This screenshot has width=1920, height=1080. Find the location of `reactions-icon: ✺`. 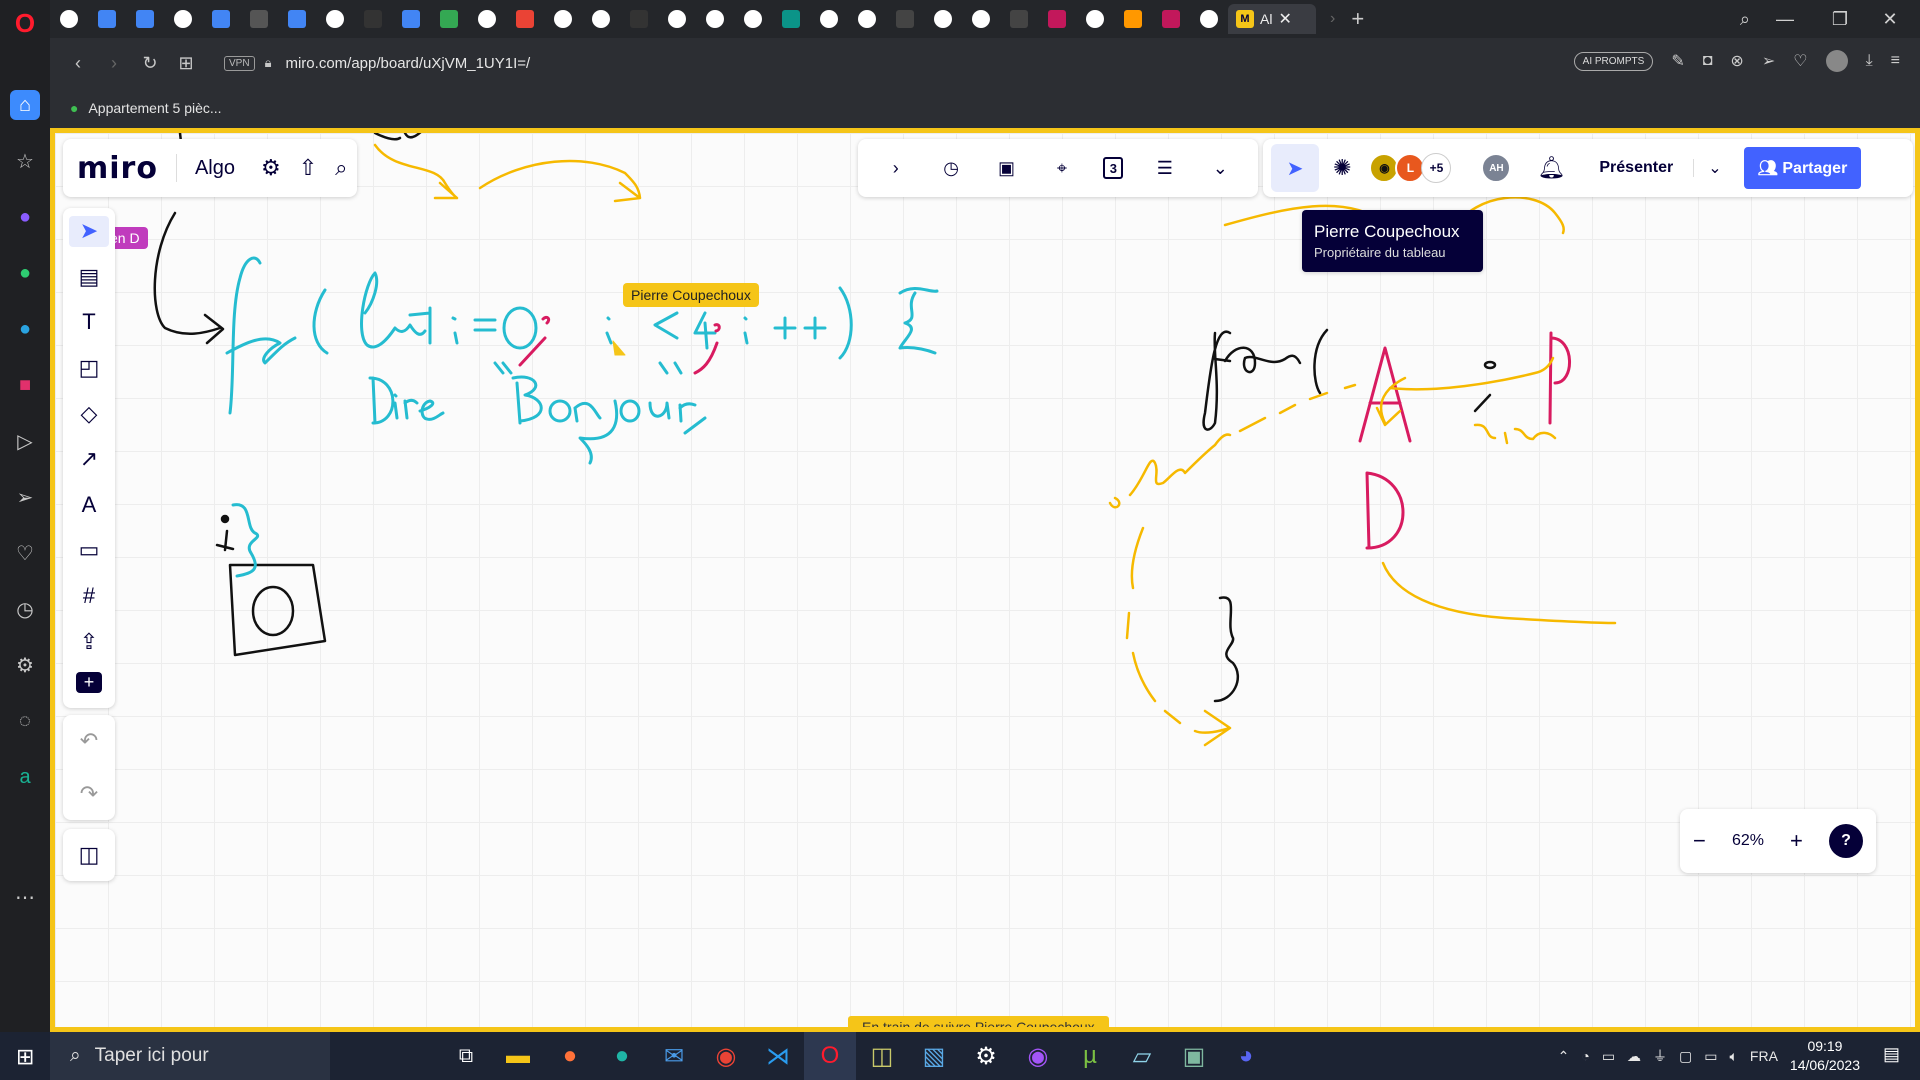

reactions-icon: ✺ is located at coordinates (1342, 168).